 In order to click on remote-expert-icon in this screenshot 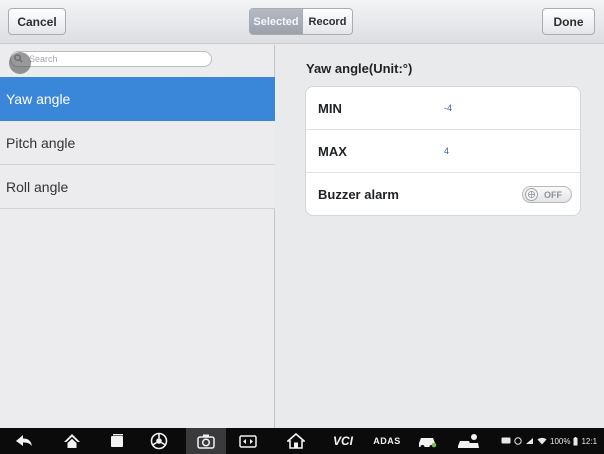, I will do `click(468, 441)`.